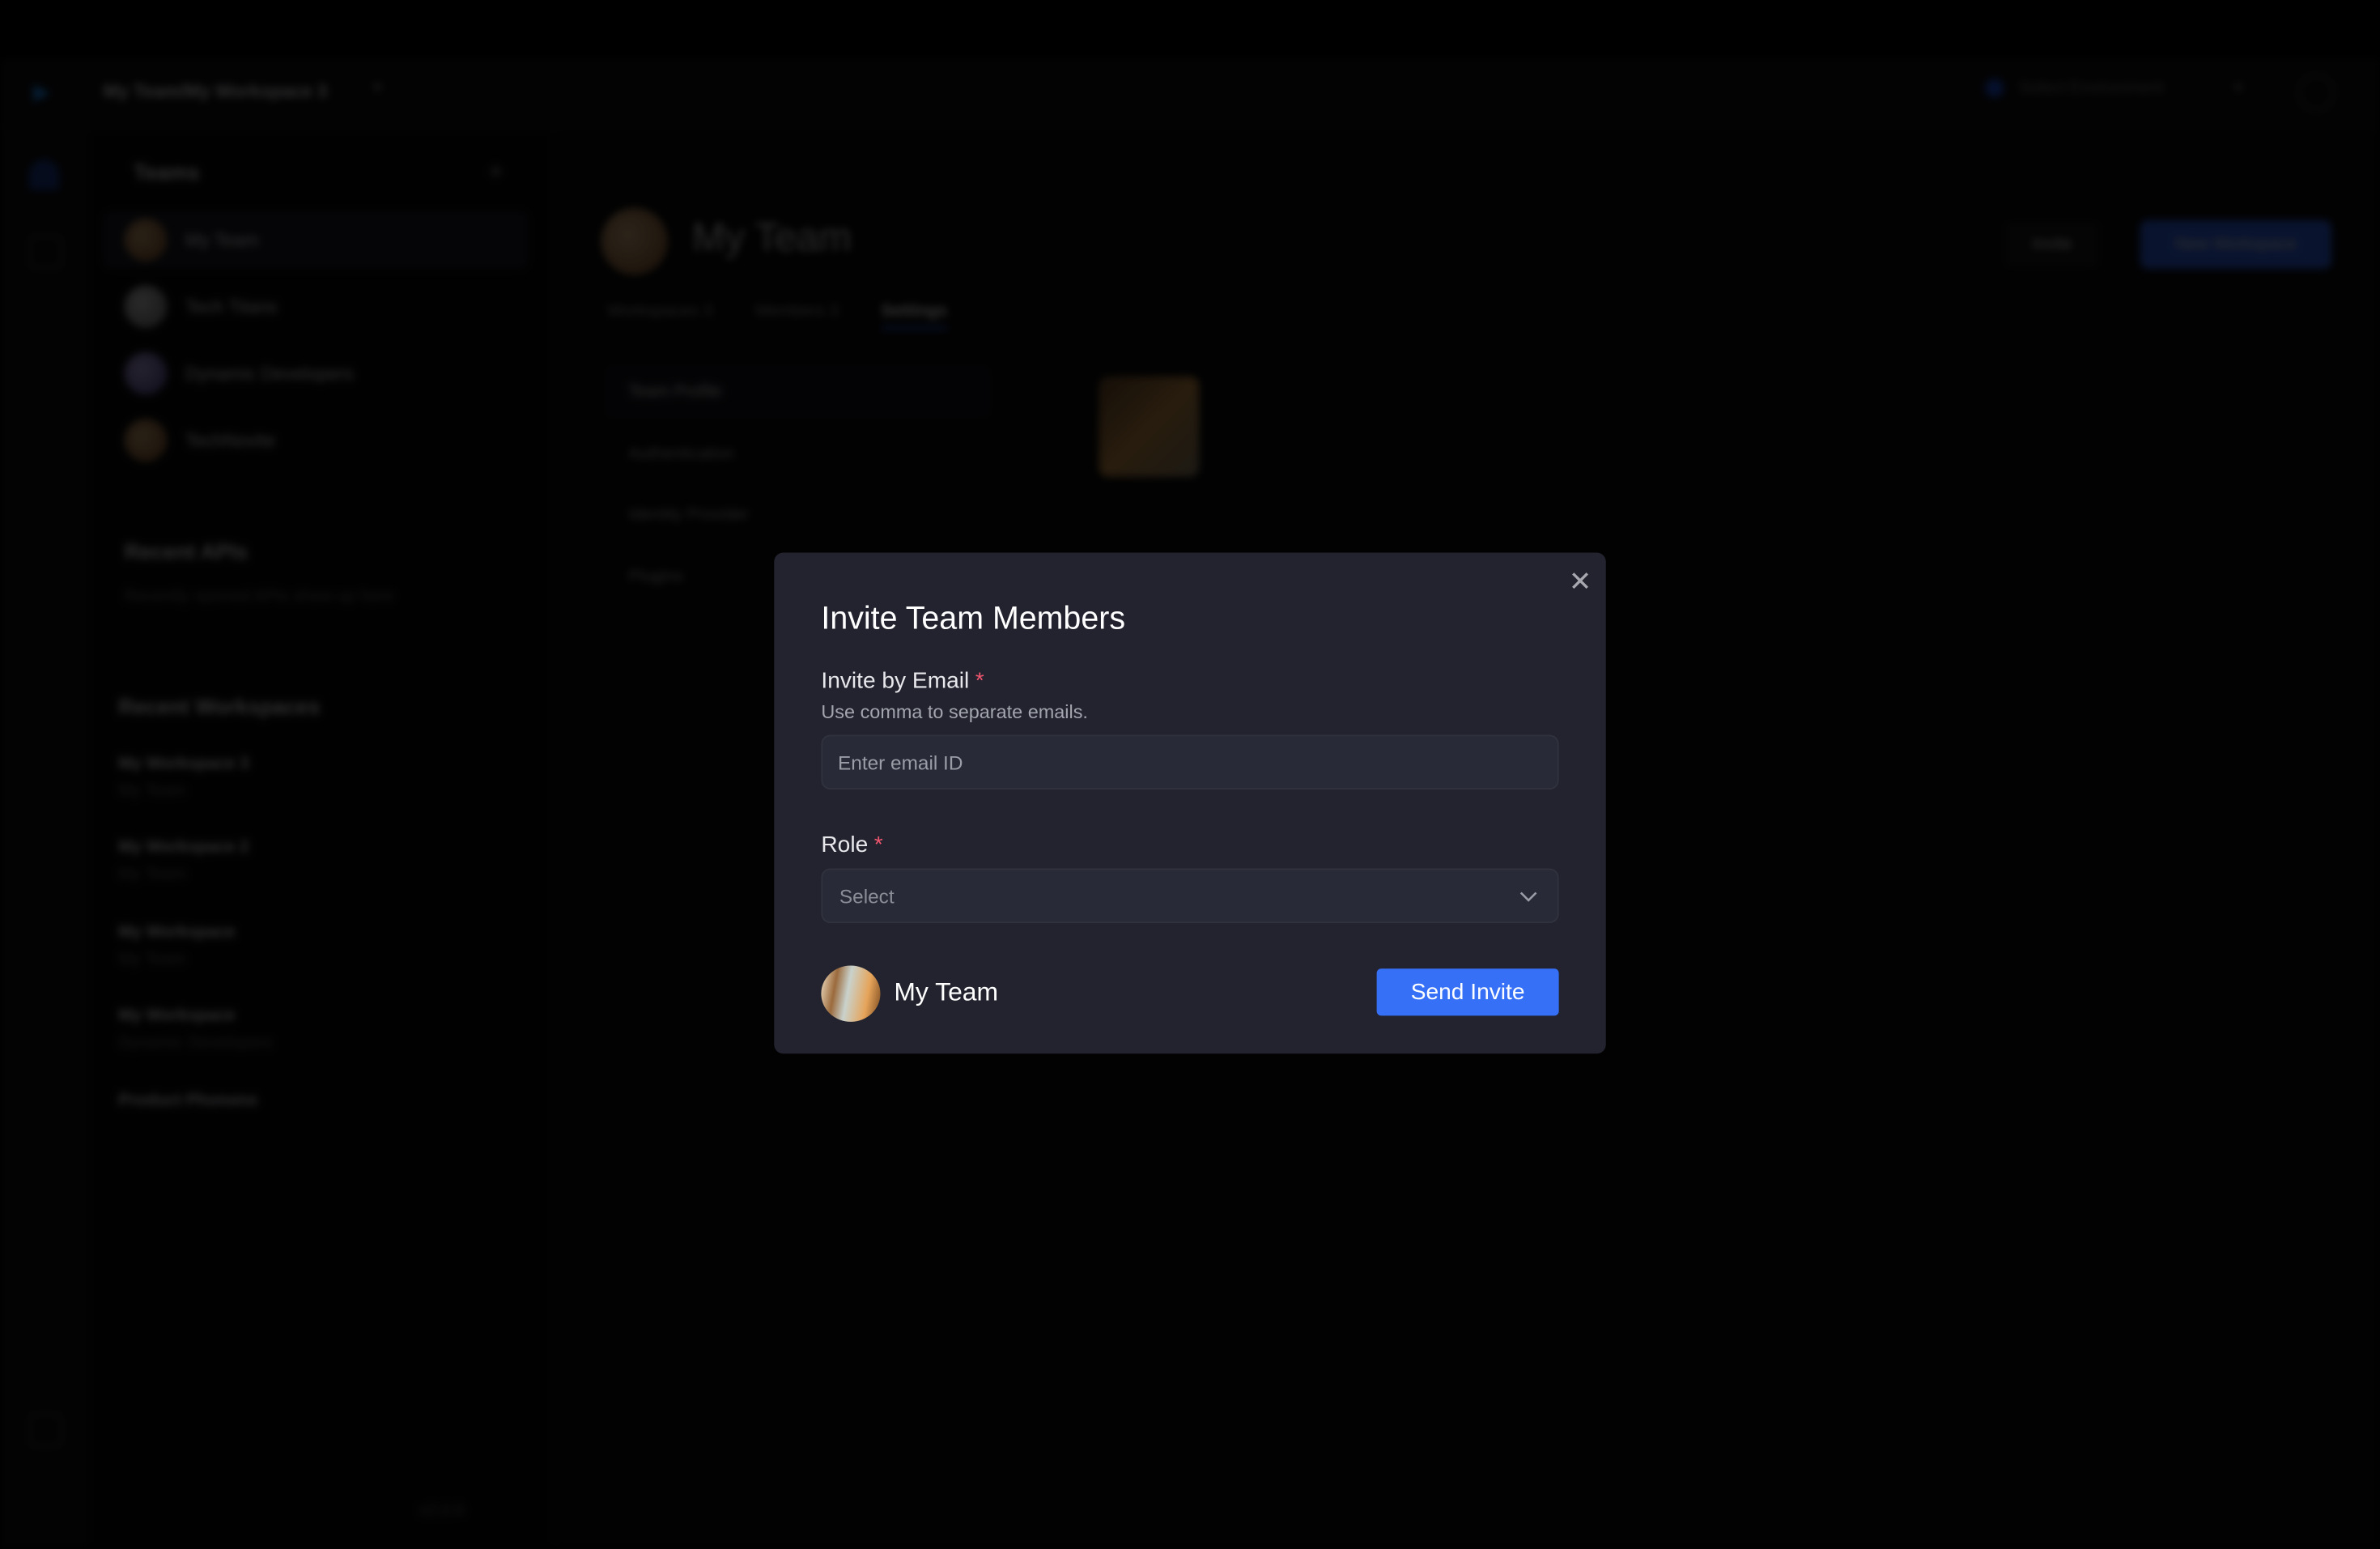  What do you see at coordinates (946, 992) in the screenshot?
I see `team-name: My Team` at bounding box center [946, 992].